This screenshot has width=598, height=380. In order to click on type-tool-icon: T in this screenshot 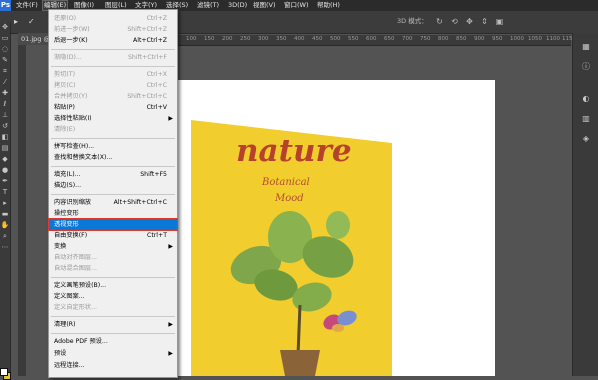, I will do `click(5, 192)`.